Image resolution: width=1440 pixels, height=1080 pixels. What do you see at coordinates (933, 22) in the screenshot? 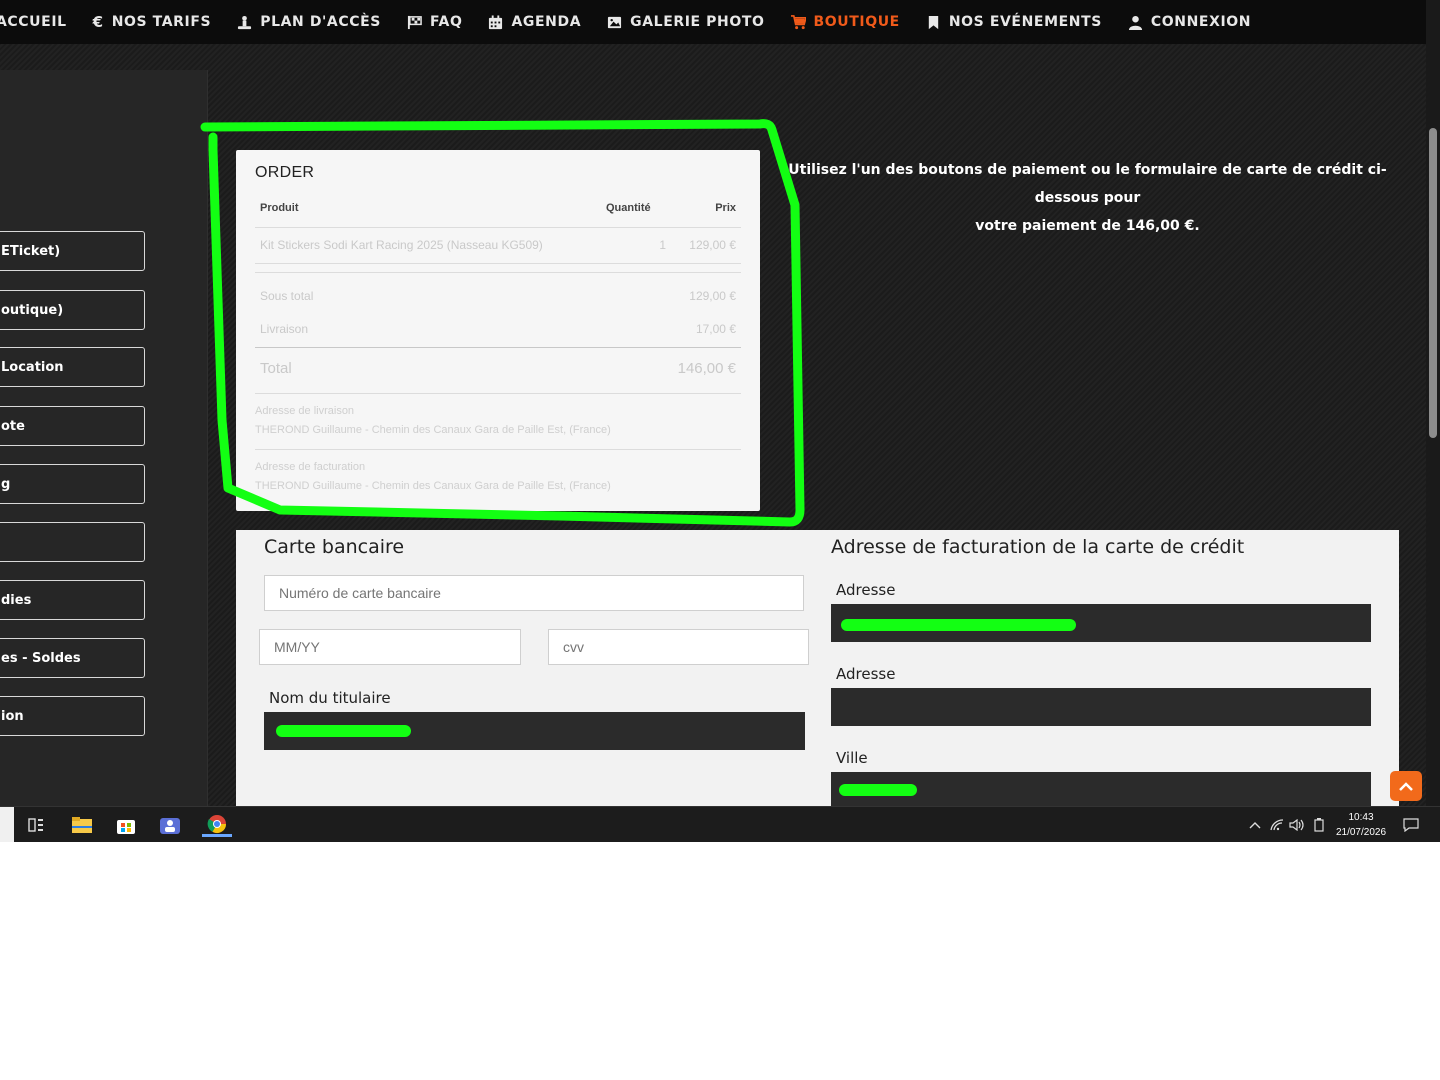
I see `bookmark-icon` at bounding box center [933, 22].